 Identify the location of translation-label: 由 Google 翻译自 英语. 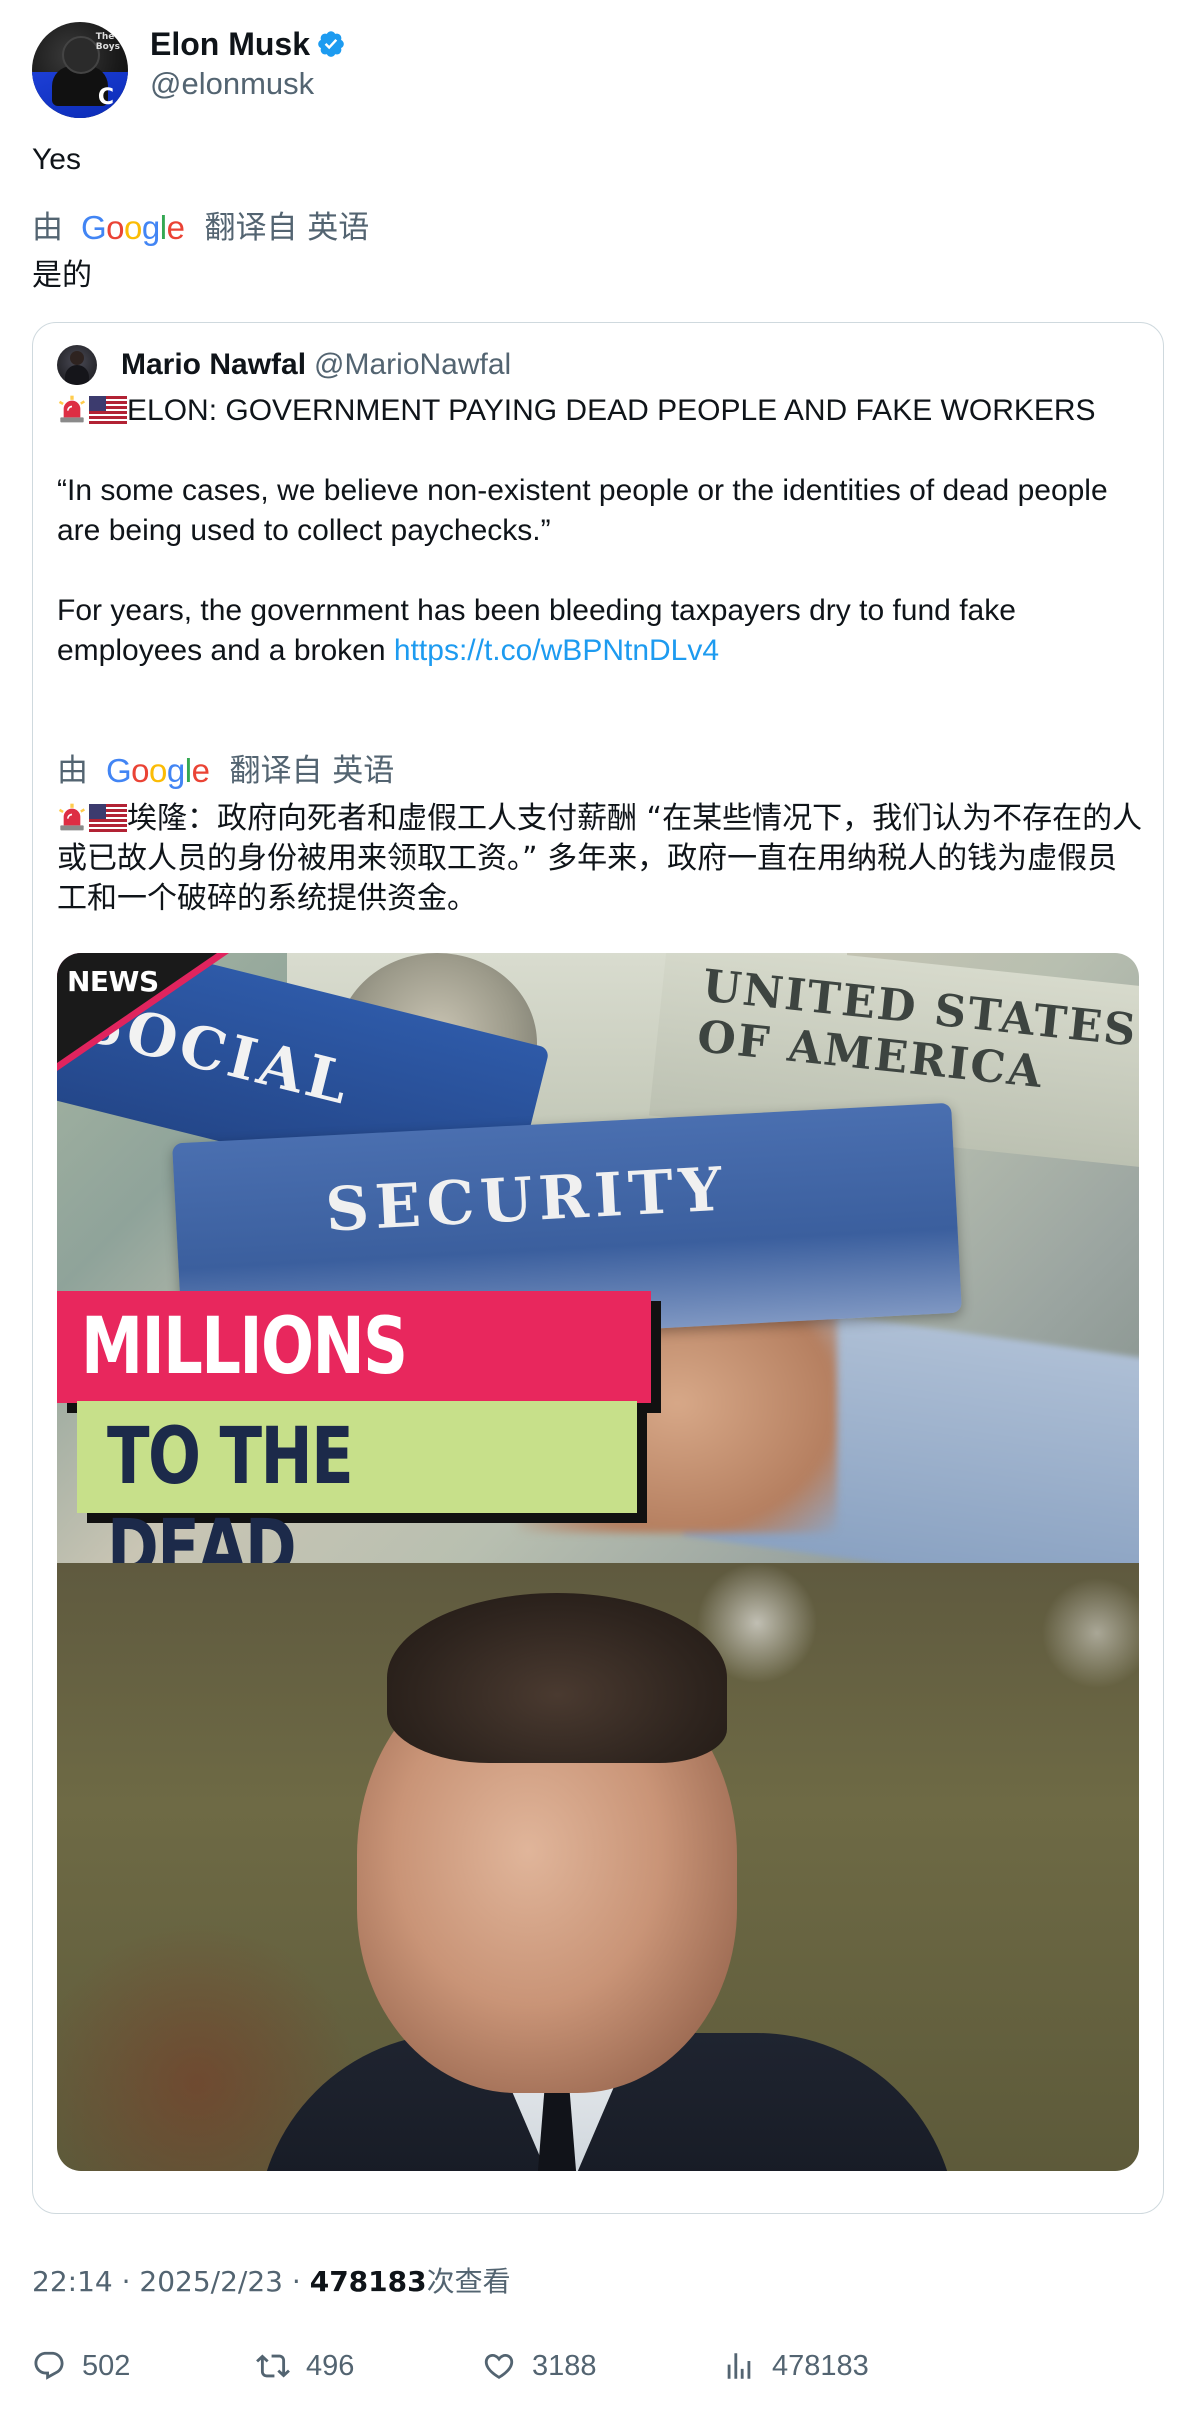
(200, 228).